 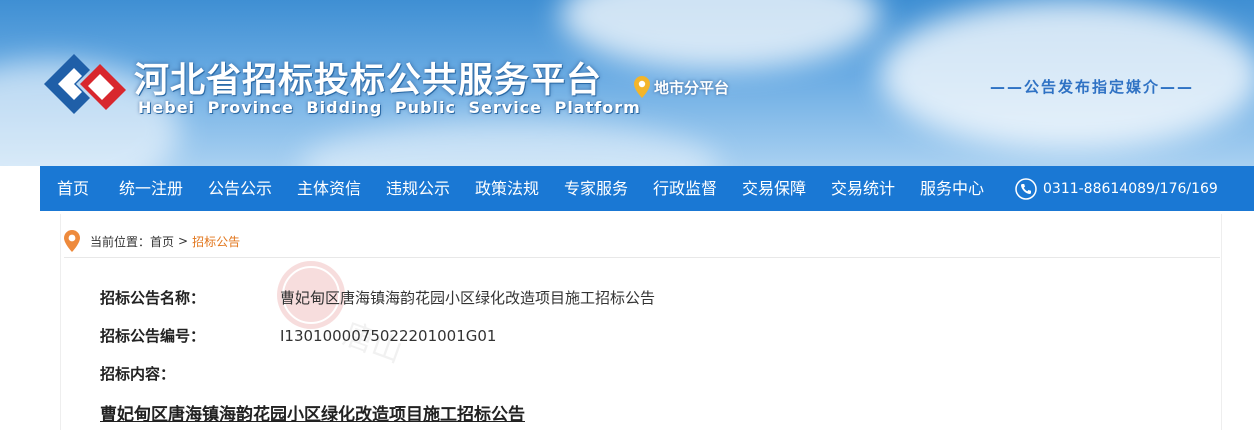 I want to click on notice-content-label: 招标内容：, so click(x=138, y=374).